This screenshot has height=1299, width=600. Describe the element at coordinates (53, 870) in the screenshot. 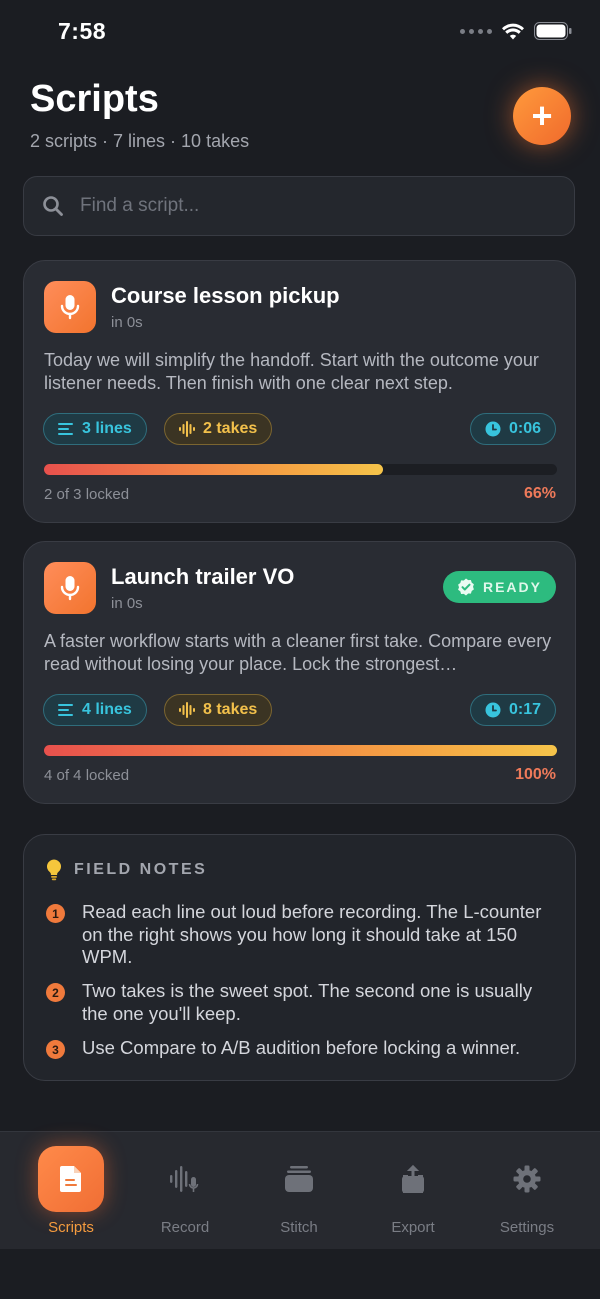

I see `lightbulb-icon` at that location.